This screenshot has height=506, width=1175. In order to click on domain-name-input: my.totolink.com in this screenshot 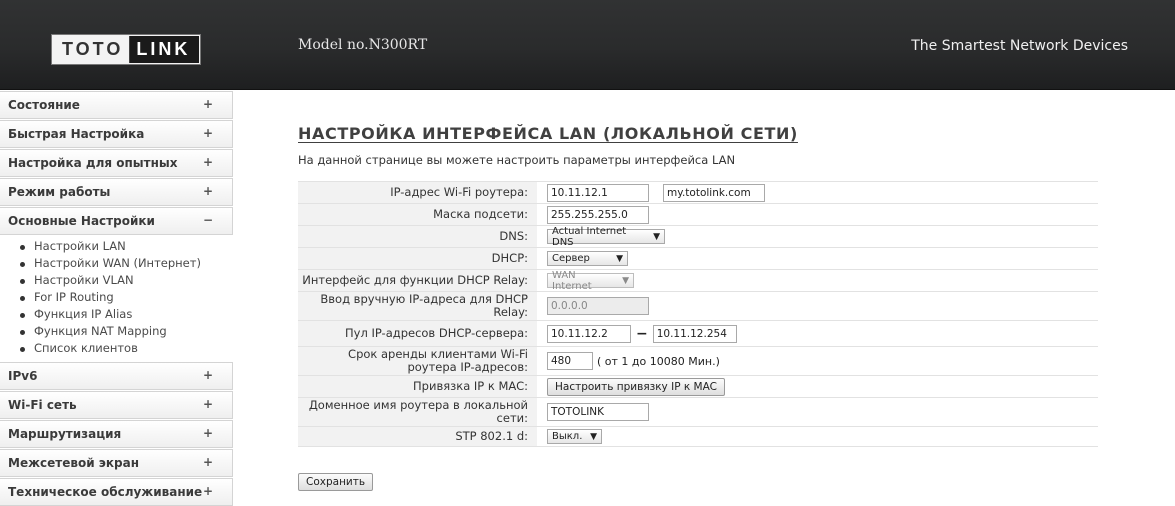, I will do `click(714, 192)`.